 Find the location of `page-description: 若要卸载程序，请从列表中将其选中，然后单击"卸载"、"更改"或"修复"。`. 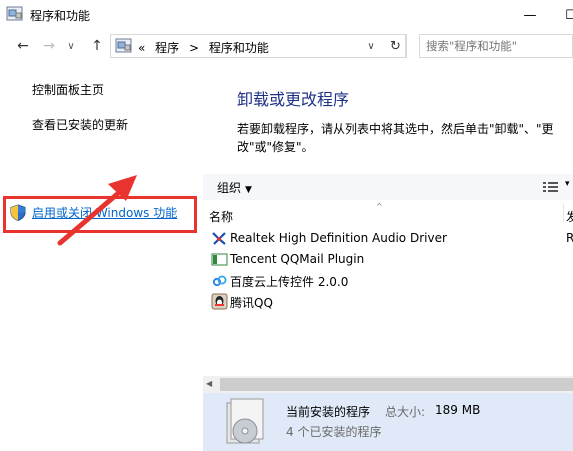

page-description: 若要卸载程序，请从列表中将其选中，然后单击"卸载"、"更改"或"修复"。 is located at coordinates (395, 138).